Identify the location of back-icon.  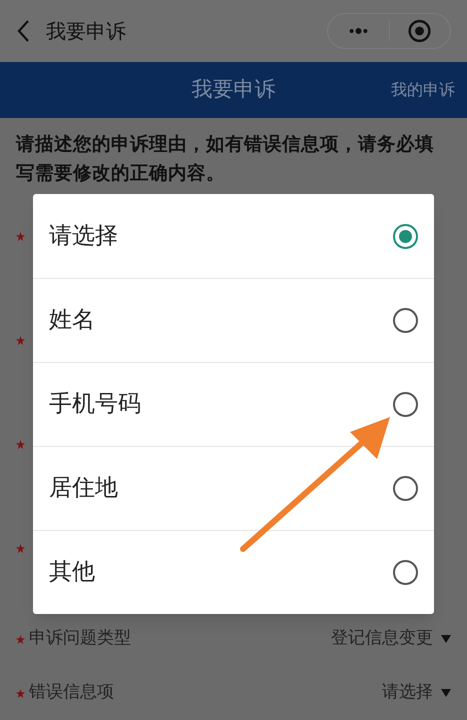
(23, 31).